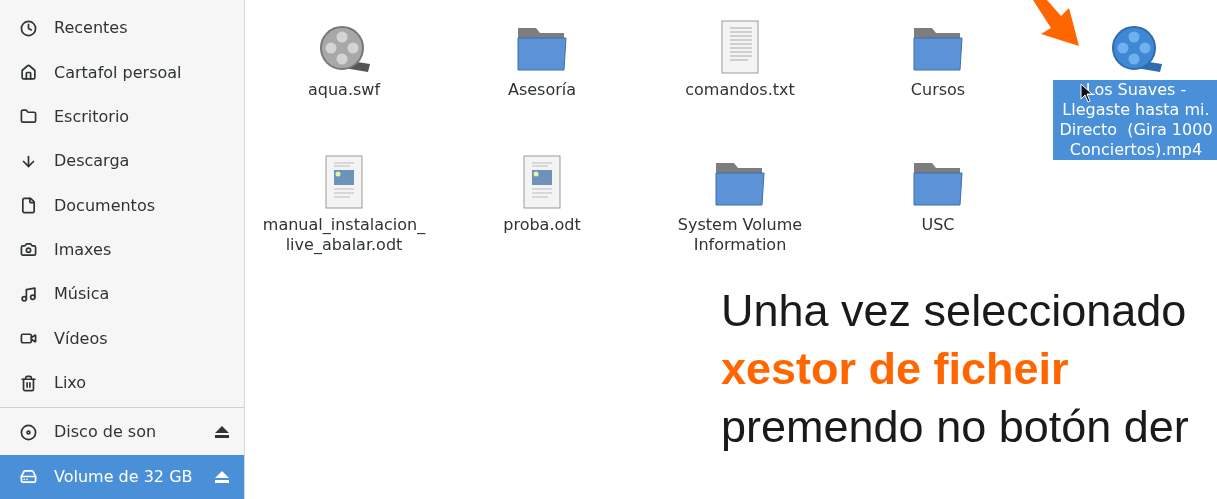 The image size is (1217, 499). I want to click on sidebar-item: Imaxes, so click(122, 250).